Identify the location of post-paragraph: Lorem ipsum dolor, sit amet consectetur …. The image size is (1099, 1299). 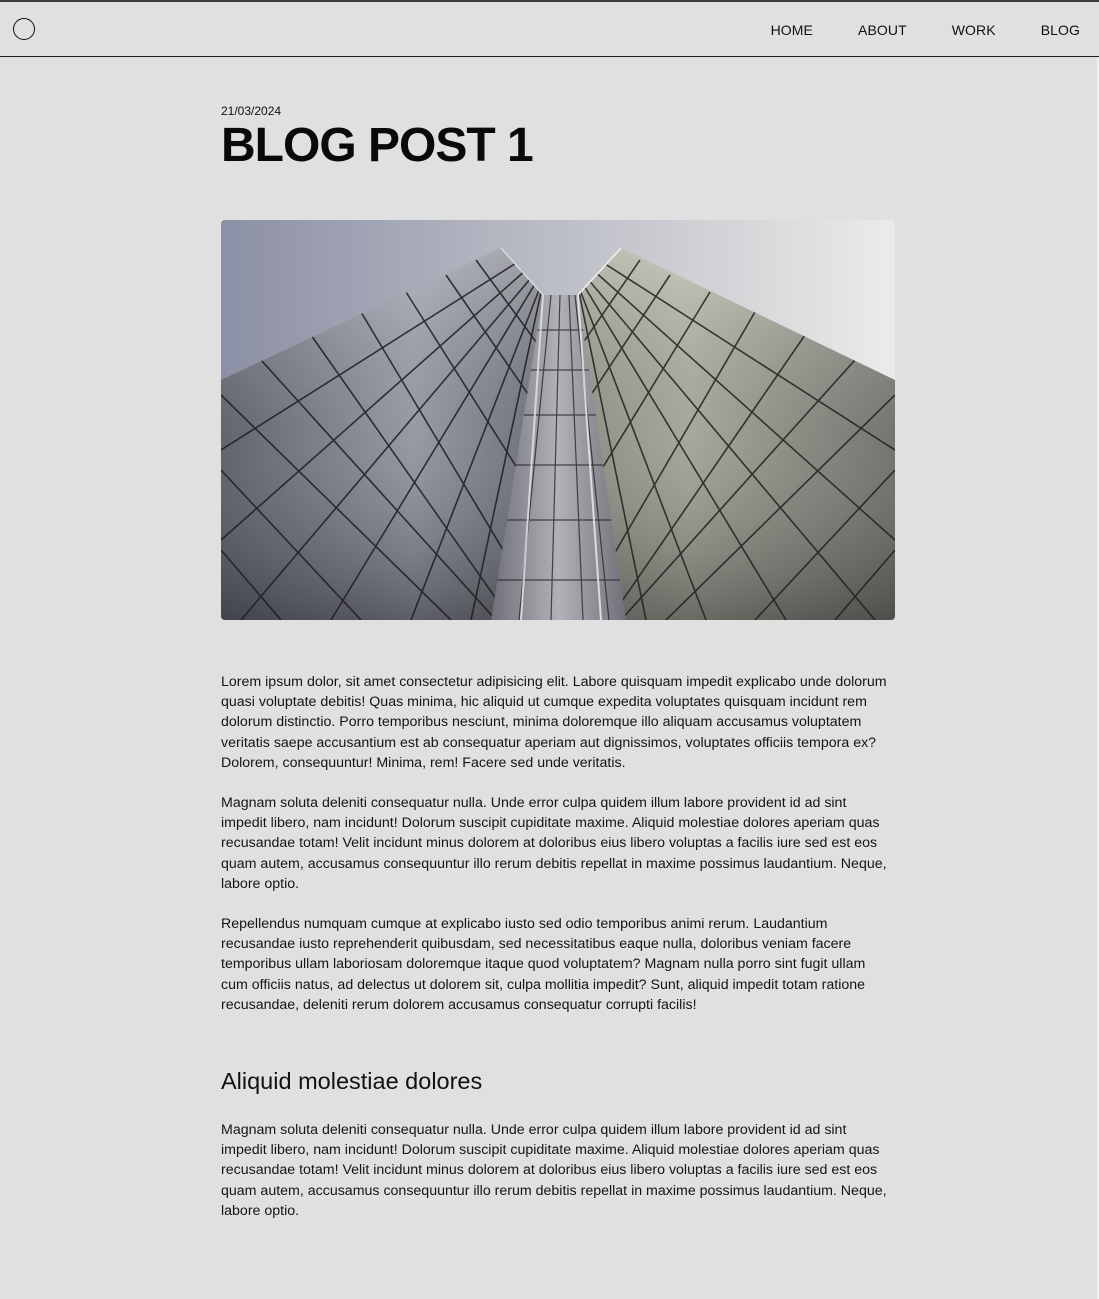
(554, 722).